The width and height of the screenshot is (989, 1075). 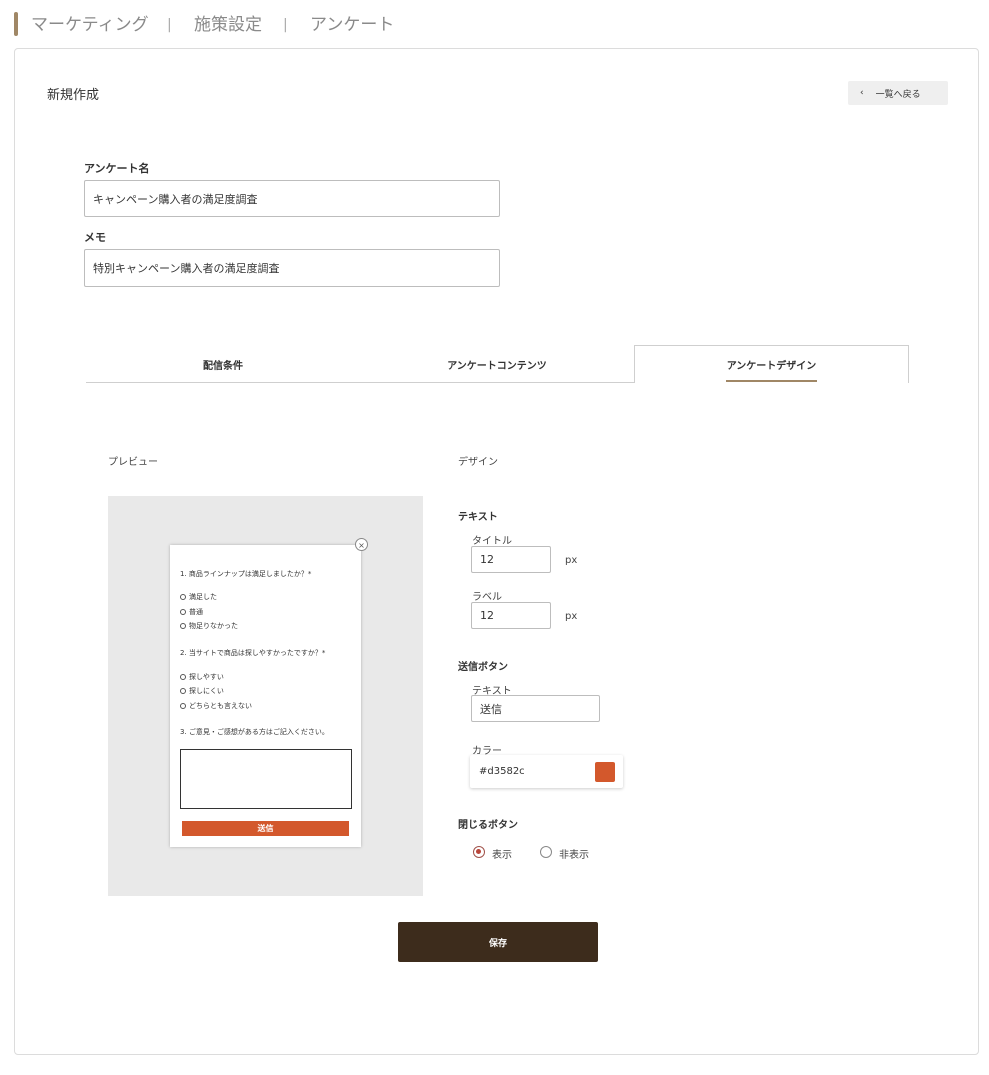 What do you see at coordinates (254, 732) in the screenshot?
I see `question-3: 3. ご意見・ご感想がある方はご記入ください。` at bounding box center [254, 732].